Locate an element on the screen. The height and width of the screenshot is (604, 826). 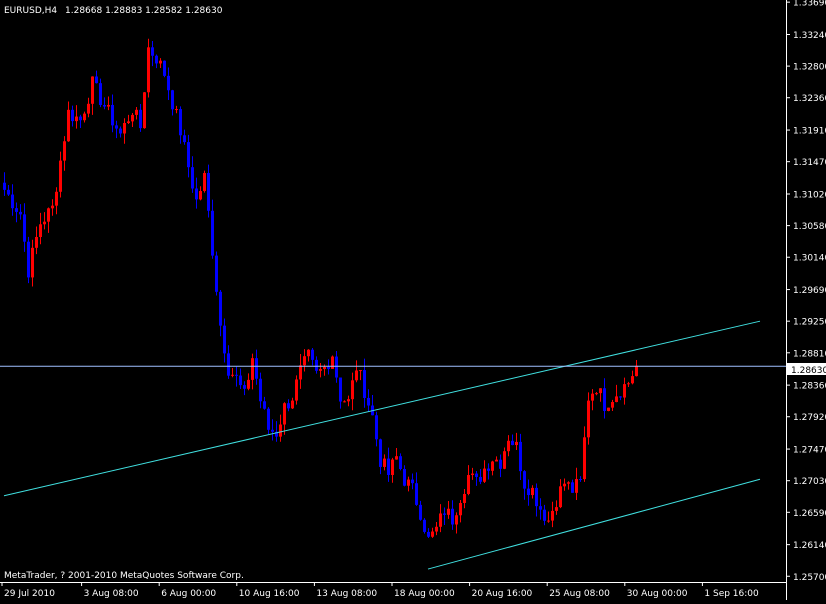
price-tick-label: 1.33240 is located at coordinates (809, 36).